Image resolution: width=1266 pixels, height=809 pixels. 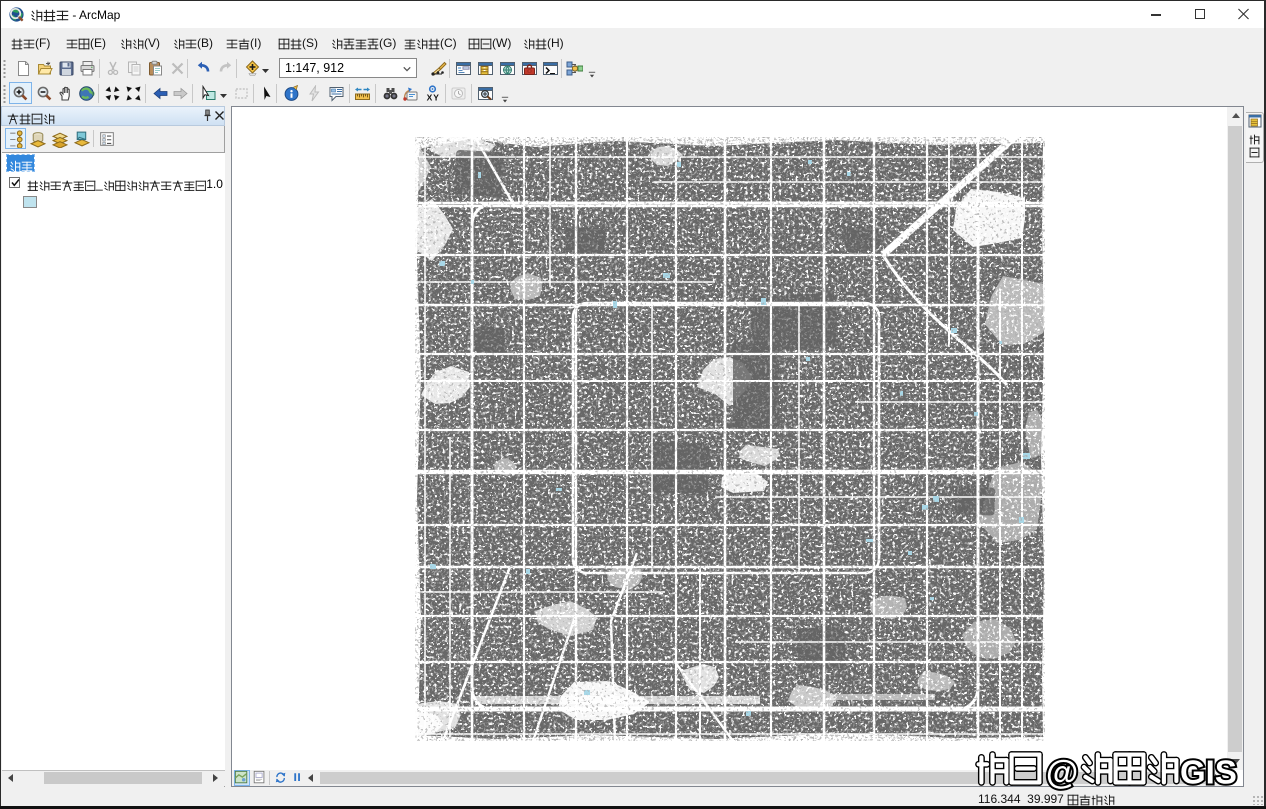 I want to click on svg-text: GIS, so click(x=1208, y=772).